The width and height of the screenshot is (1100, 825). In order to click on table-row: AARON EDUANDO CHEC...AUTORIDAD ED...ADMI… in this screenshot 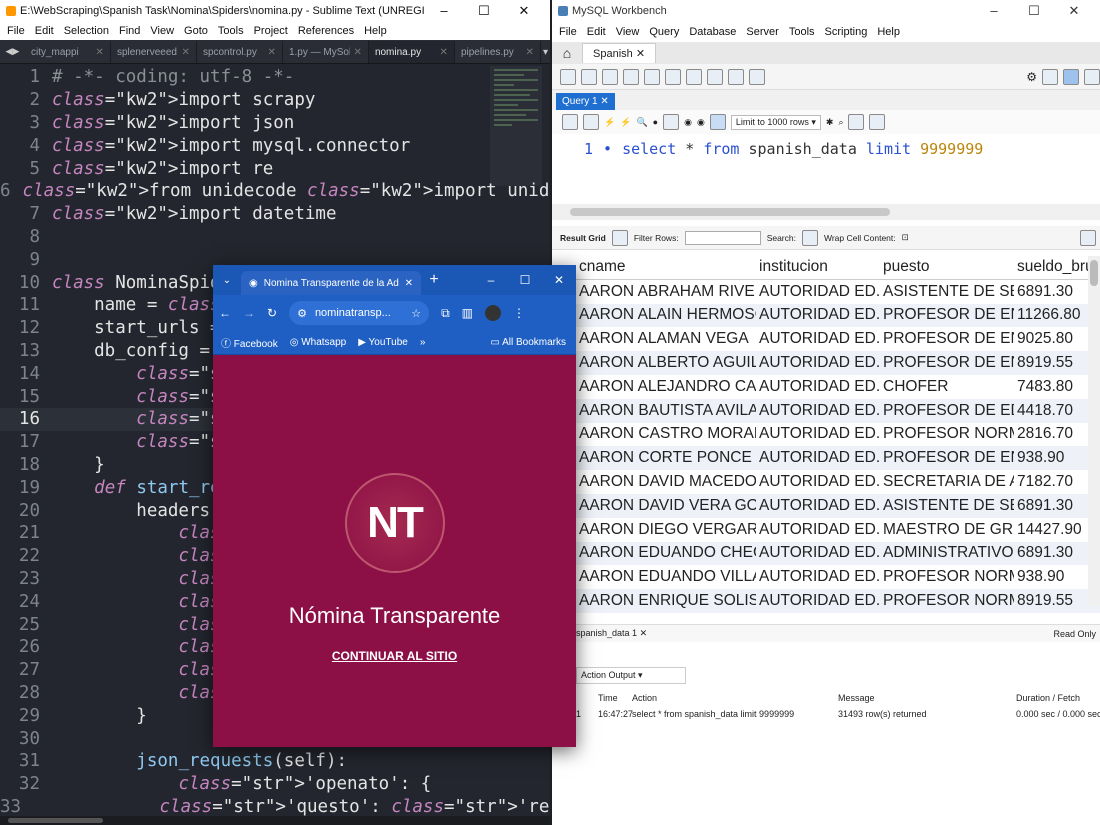, I will do `click(838, 553)`.